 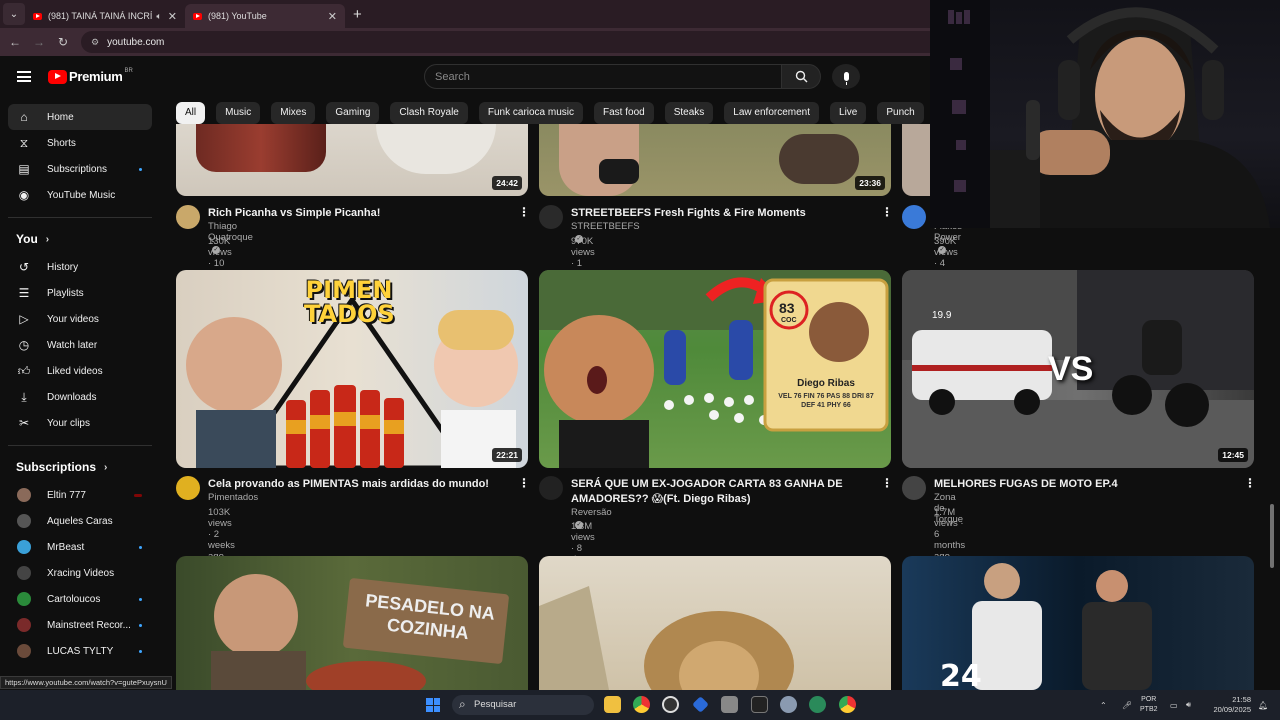 What do you see at coordinates (1232, 709) in the screenshot?
I see `clock-date: 20/09/2025` at bounding box center [1232, 709].